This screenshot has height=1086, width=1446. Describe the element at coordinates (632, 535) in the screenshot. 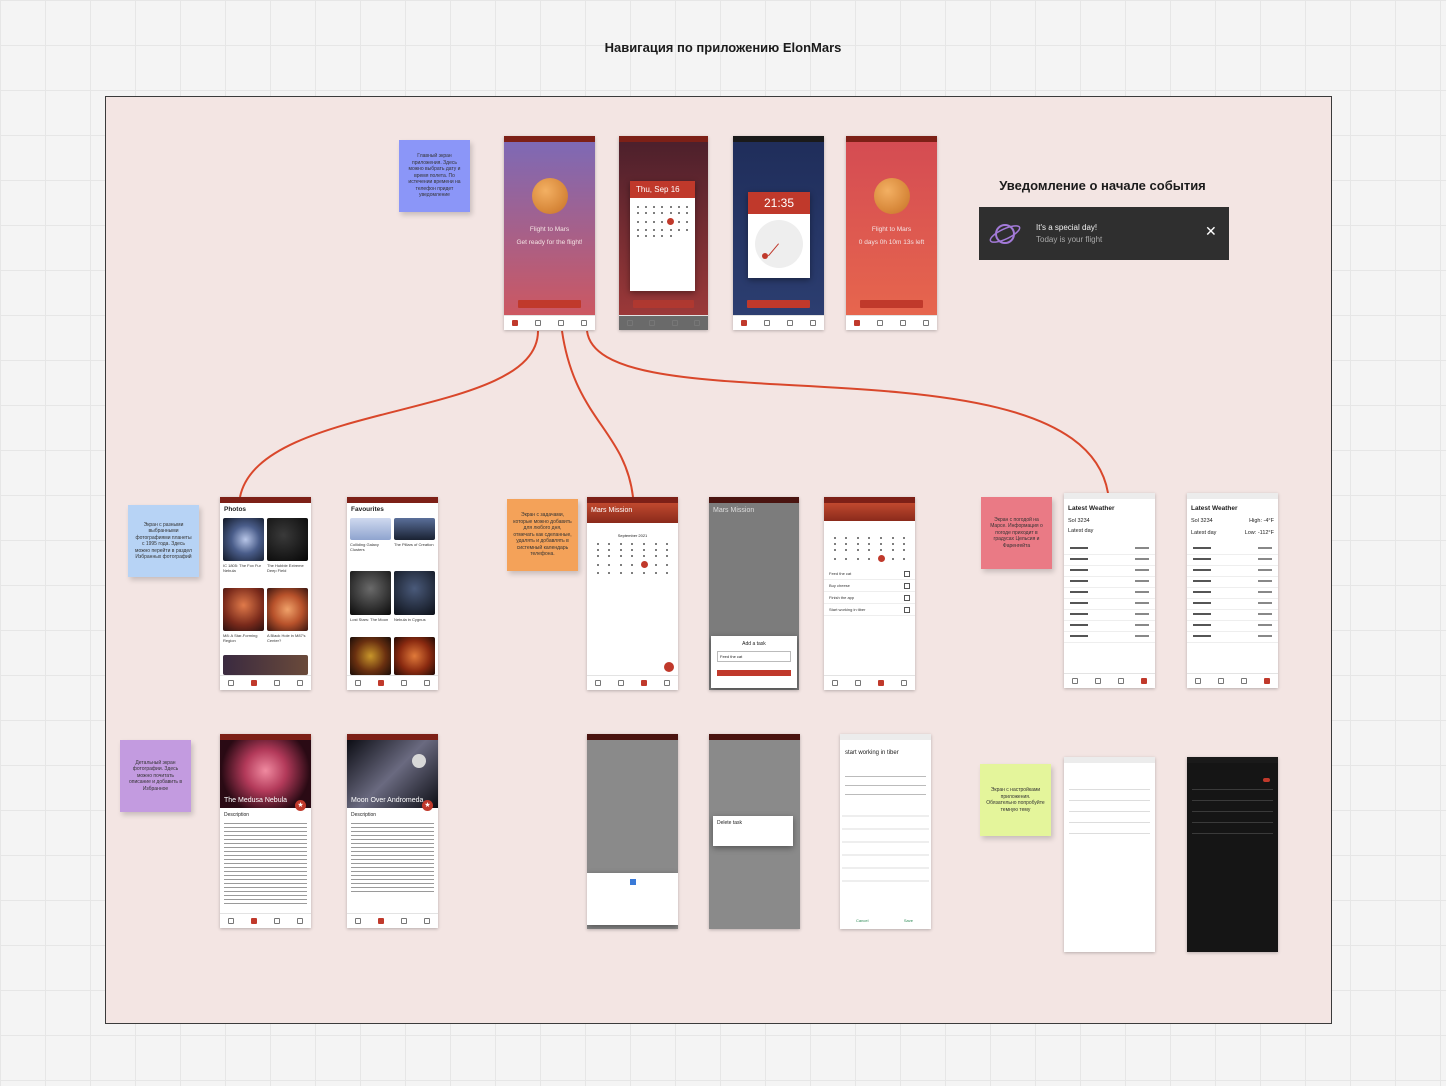

I see `missions-month: September 2021` at that location.